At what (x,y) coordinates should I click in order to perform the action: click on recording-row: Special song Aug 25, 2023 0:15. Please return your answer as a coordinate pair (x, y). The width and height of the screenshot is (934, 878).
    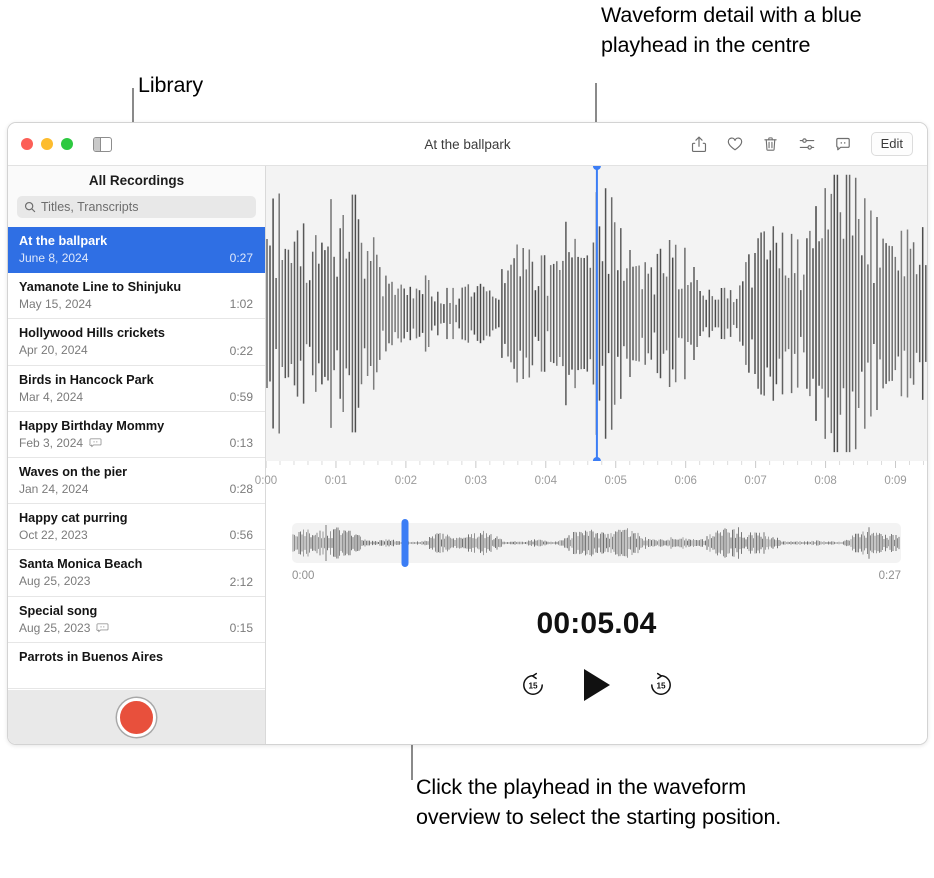
    Looking at the image, I should click on (136, 620).